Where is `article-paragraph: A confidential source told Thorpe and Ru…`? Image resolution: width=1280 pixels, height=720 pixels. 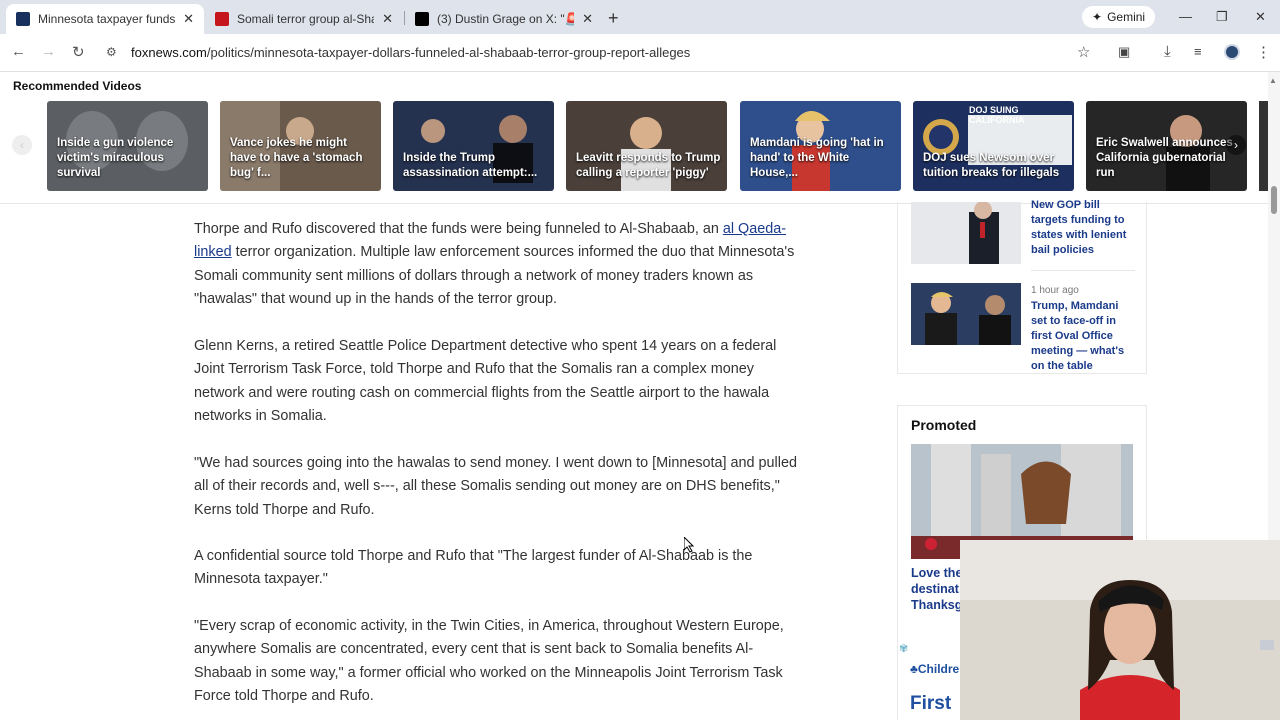
article-paragraph: A confidential source told Thorpe and Ru… is located at coordinates (473, 568).